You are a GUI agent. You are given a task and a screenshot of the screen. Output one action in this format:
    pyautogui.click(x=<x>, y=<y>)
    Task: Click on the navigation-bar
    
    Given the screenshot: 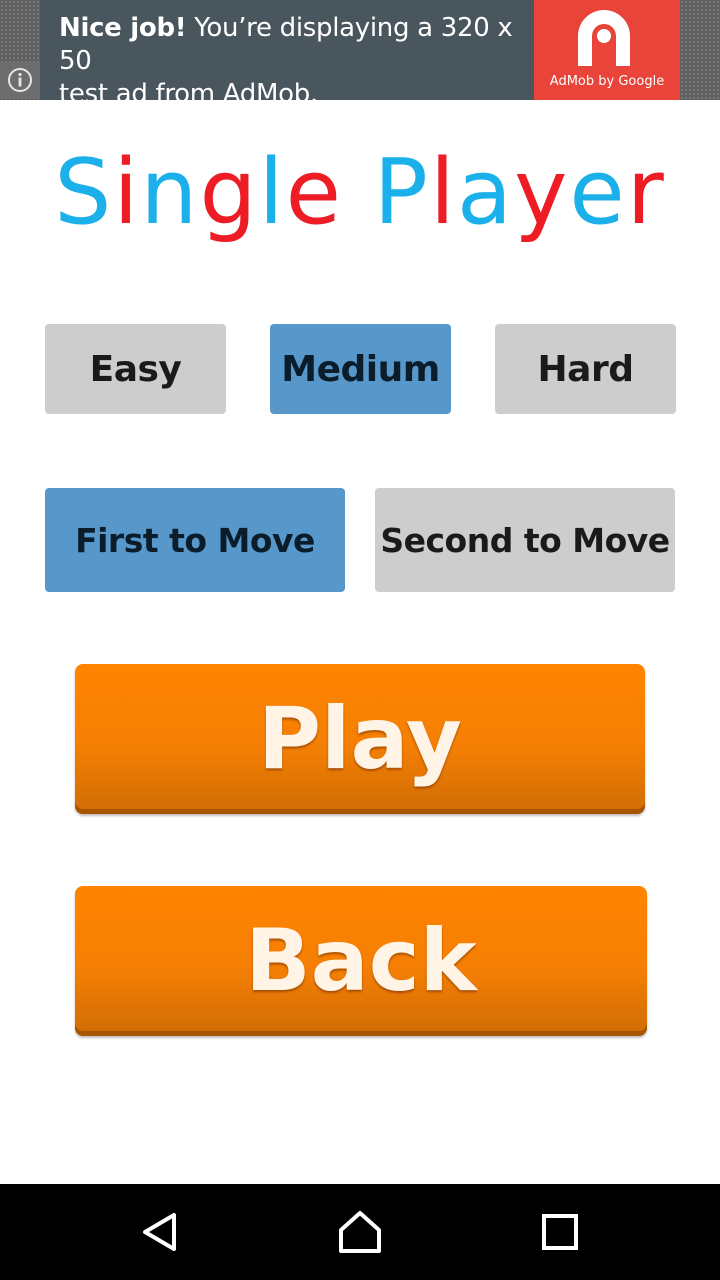 What is the action you would take?
    pyautogui.click(x=360, y=1232)
    